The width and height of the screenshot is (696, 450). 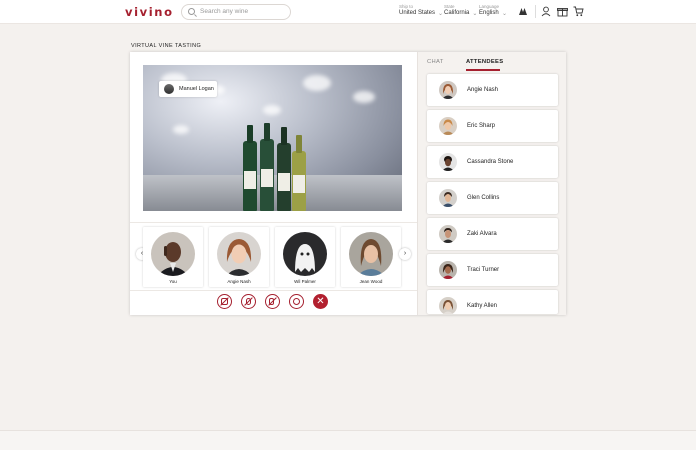 What do you see at coordinates (196, 89) in the screenshot?
I see `host-name: Manuel Logan` at bounding box center [196, 89].